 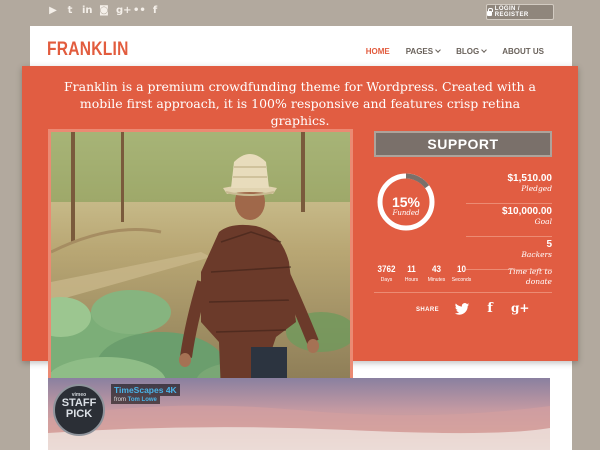 I want to click on timer-divider, so click(x=463, y=292).